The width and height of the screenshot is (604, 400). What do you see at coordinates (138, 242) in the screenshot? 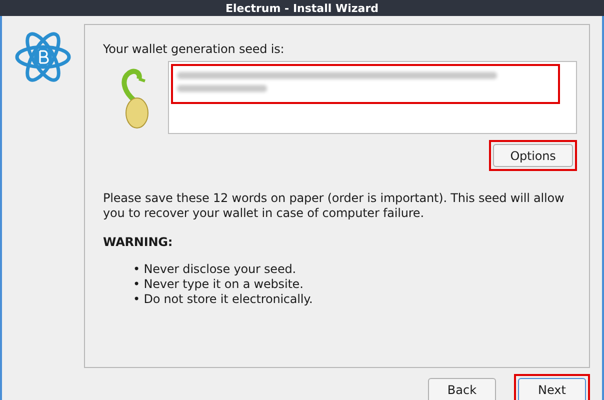
I see `warning-title: WARNING:` at bounding box center [138, 242].